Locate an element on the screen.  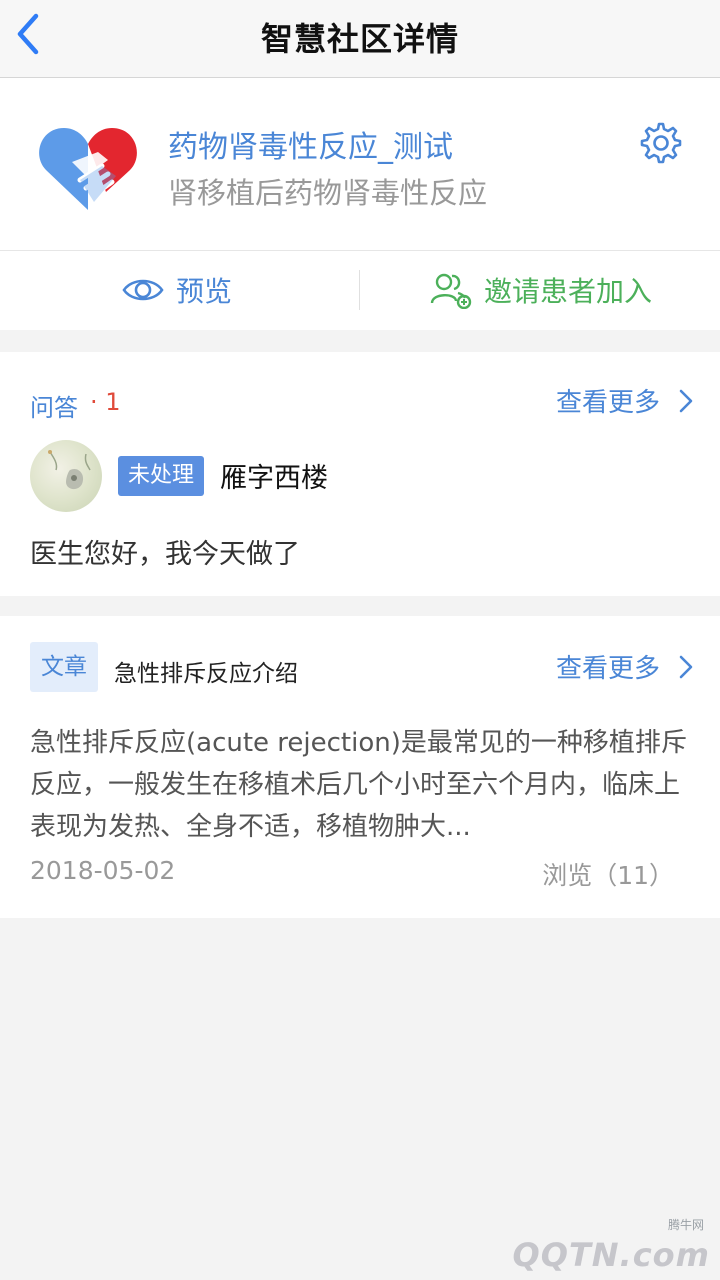
watermark-small-text: 腾牛网 is located at coordinates (685, 1225).